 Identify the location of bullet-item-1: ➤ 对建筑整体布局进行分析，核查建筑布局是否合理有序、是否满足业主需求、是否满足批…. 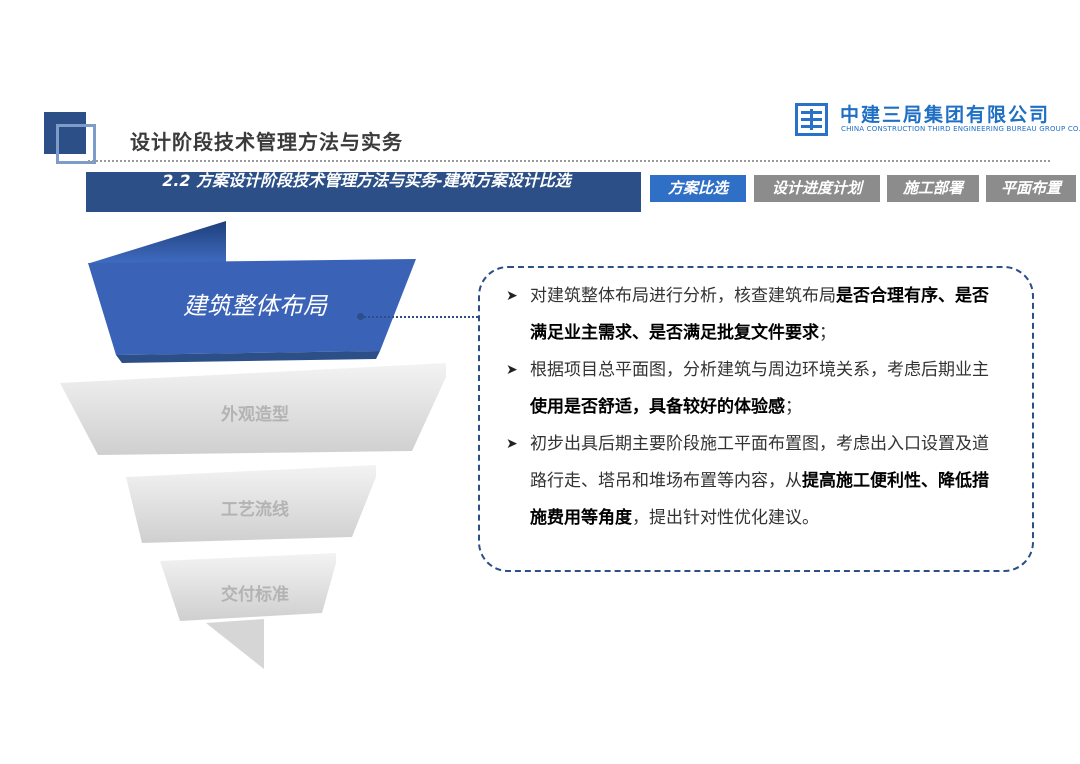
(753, 315).